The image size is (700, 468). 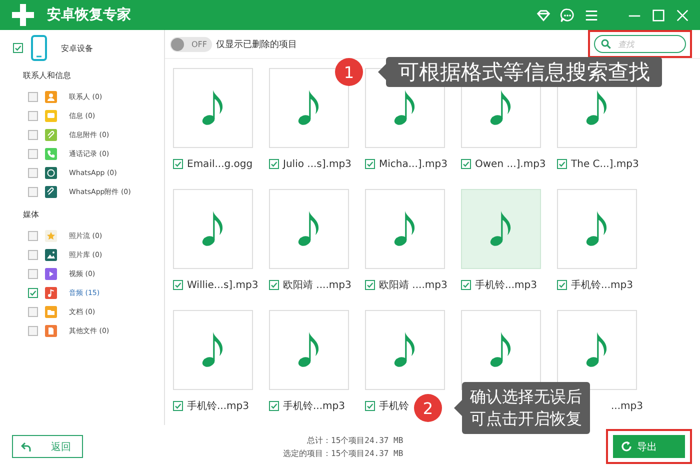 What do you see at coordinates (343, 454) in the screenshot?
I see `selected-summary: 选定的项目：15个项目24.37 MB` at bounding box center [343, 454].